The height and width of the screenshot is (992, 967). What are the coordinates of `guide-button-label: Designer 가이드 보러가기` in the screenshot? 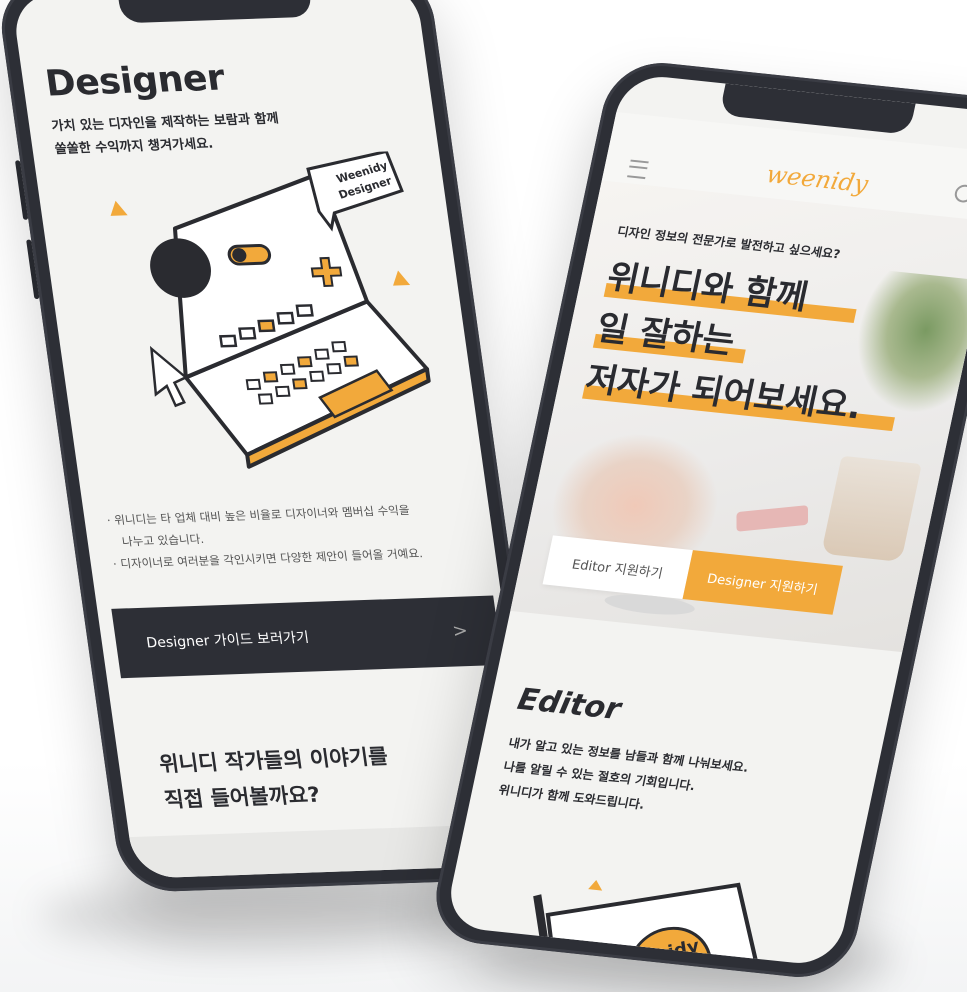 It's located at (228, 640).